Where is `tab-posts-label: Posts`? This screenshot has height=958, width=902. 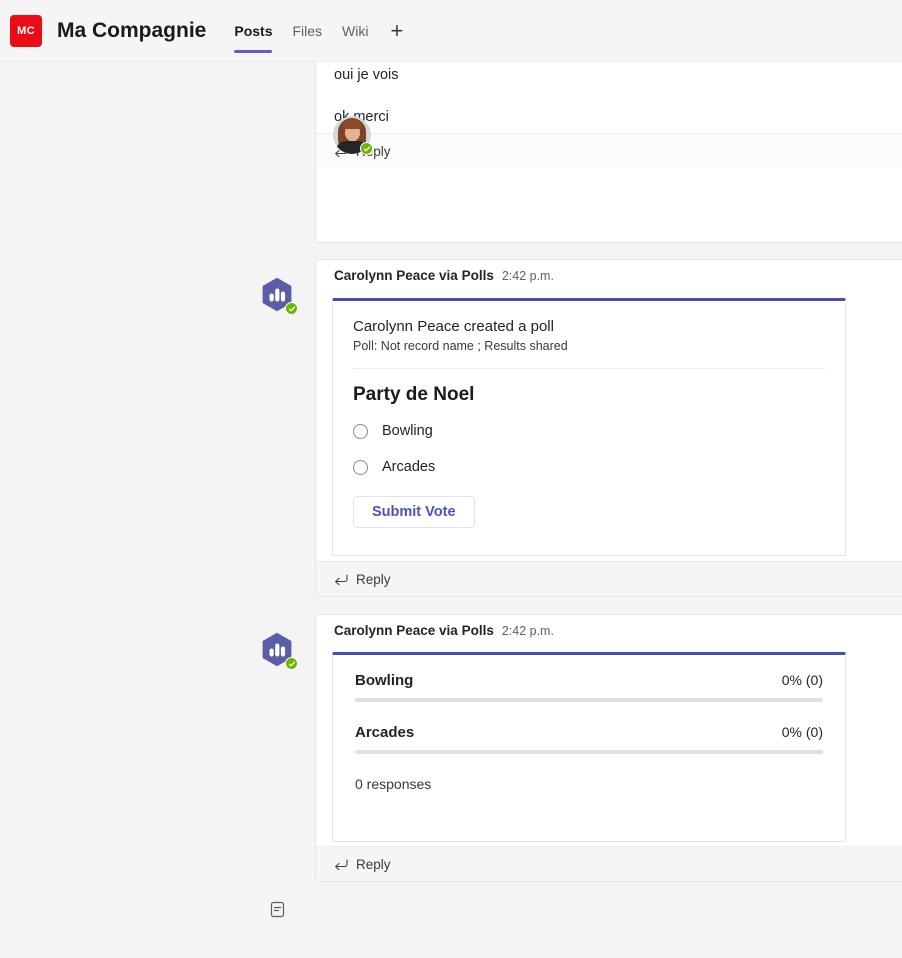
tab-posts-label: Posts is located at coordinates (253, 30).